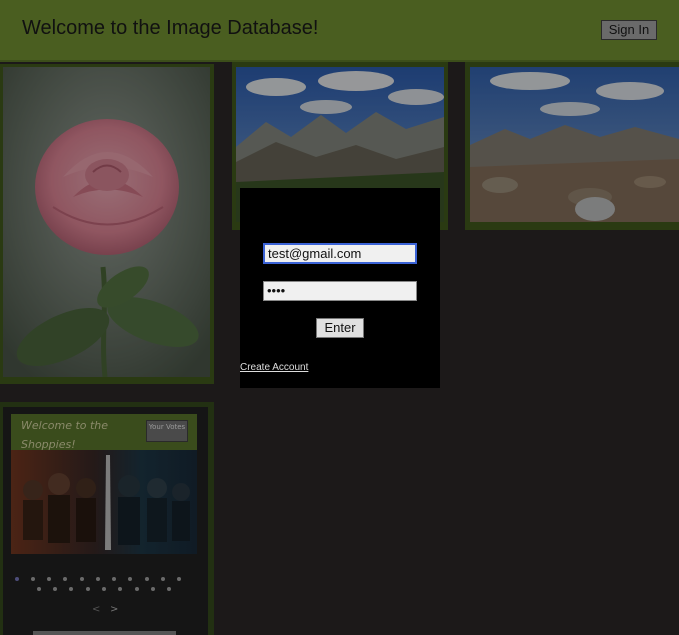  I want to click on movie-poster-image, so click(104, 502).